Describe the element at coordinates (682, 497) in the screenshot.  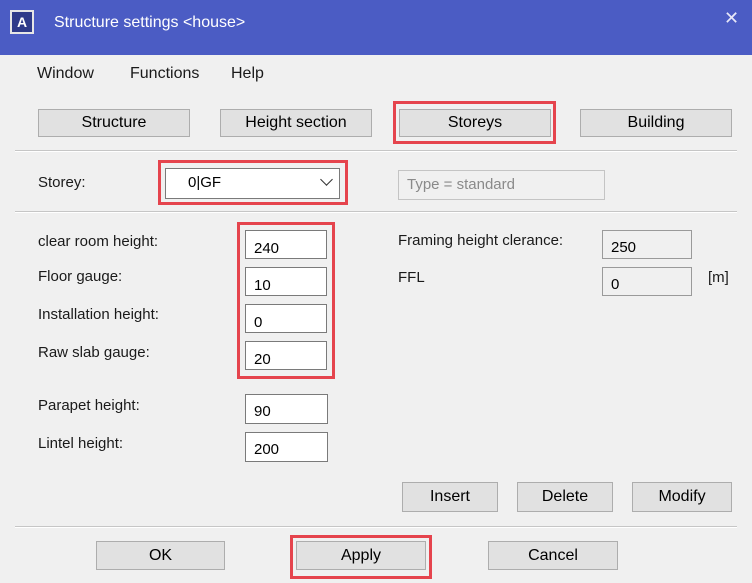
I see `modify-button: Modify` at that location.